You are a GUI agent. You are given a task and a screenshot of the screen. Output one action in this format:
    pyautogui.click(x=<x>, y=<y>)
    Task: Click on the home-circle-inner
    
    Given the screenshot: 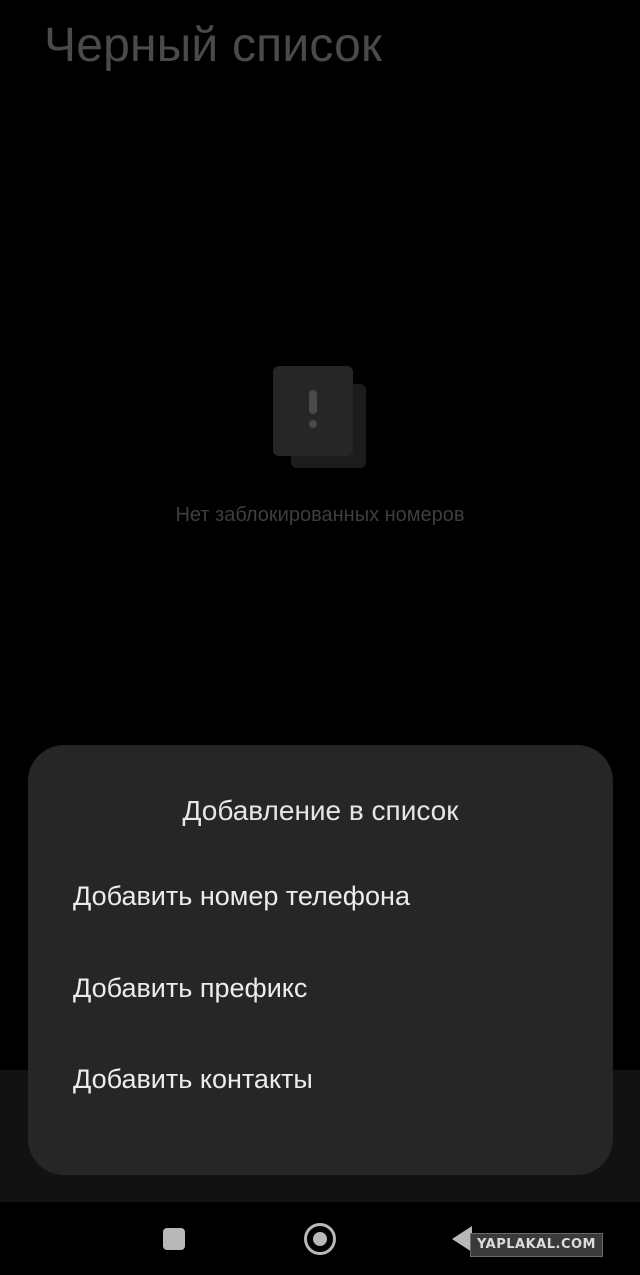 What is the action you would take?
    pyautogui.click(x=320, y=1239)
    